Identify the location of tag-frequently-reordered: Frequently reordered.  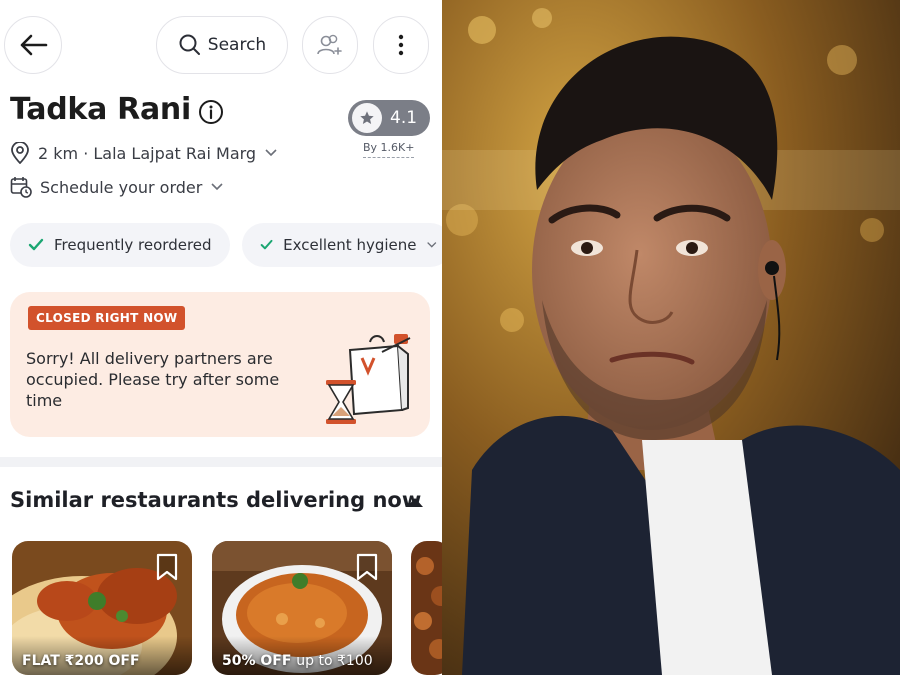
(120, 245).